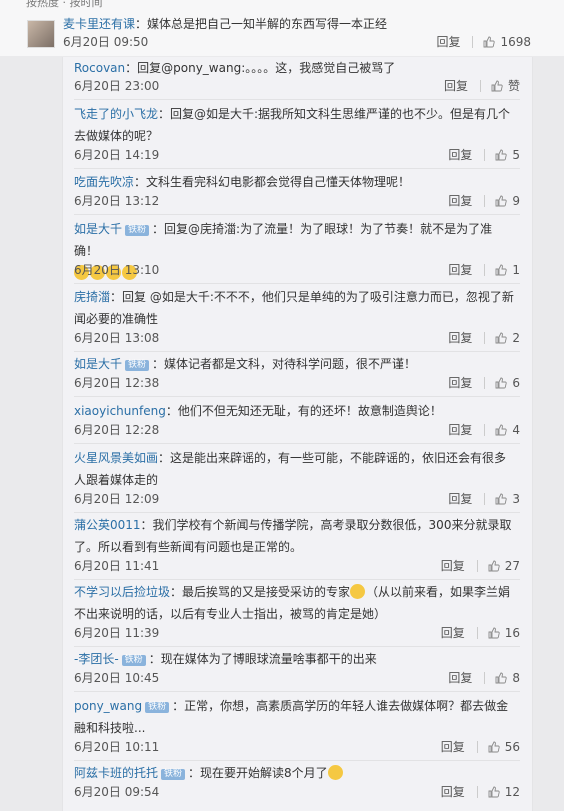 The image size is (564, 811). I want to click on comment-timestamp: 6月20日 09:50, so click(106, 42).